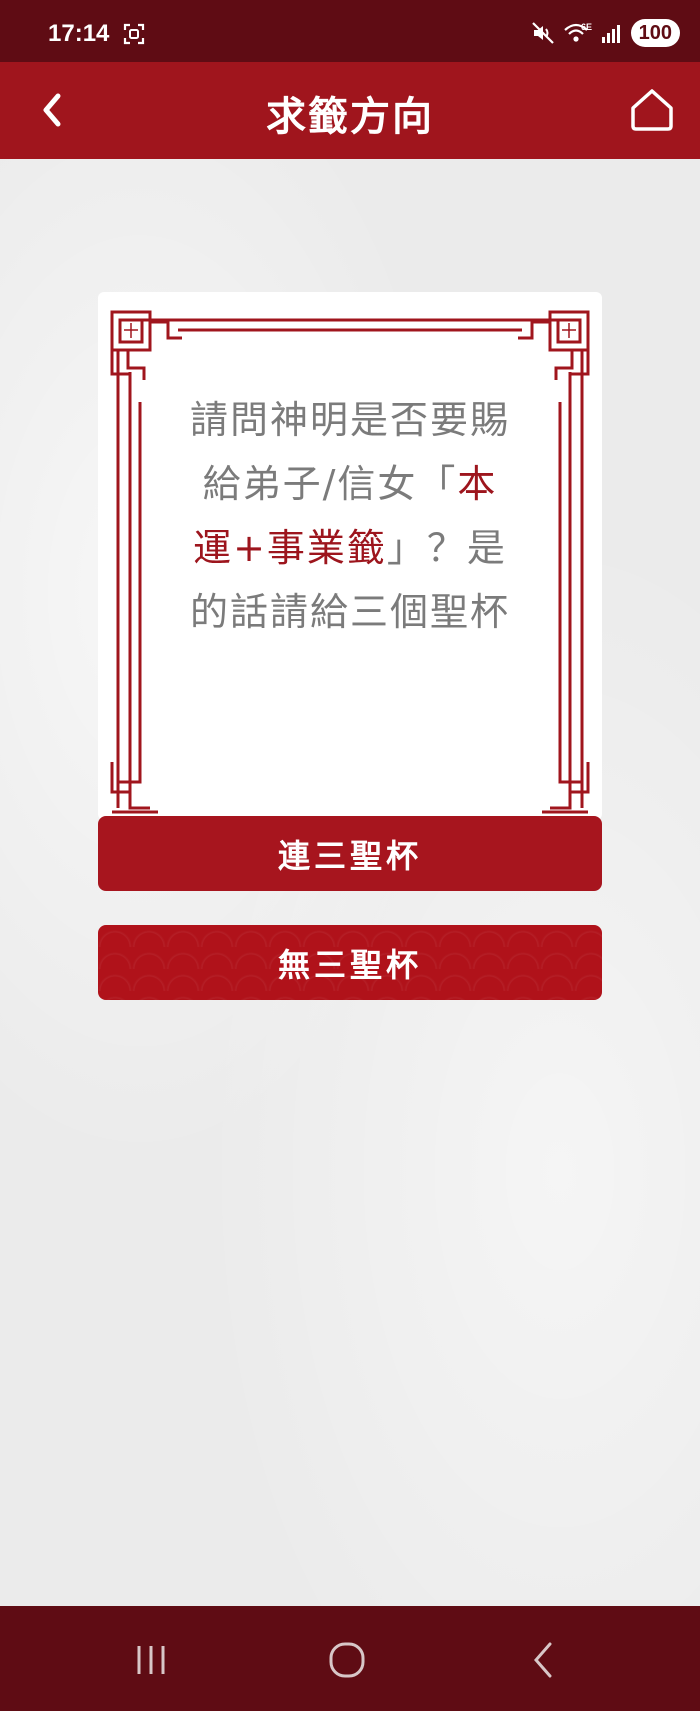  I want to click on system-back-button, so click(545, 1660).